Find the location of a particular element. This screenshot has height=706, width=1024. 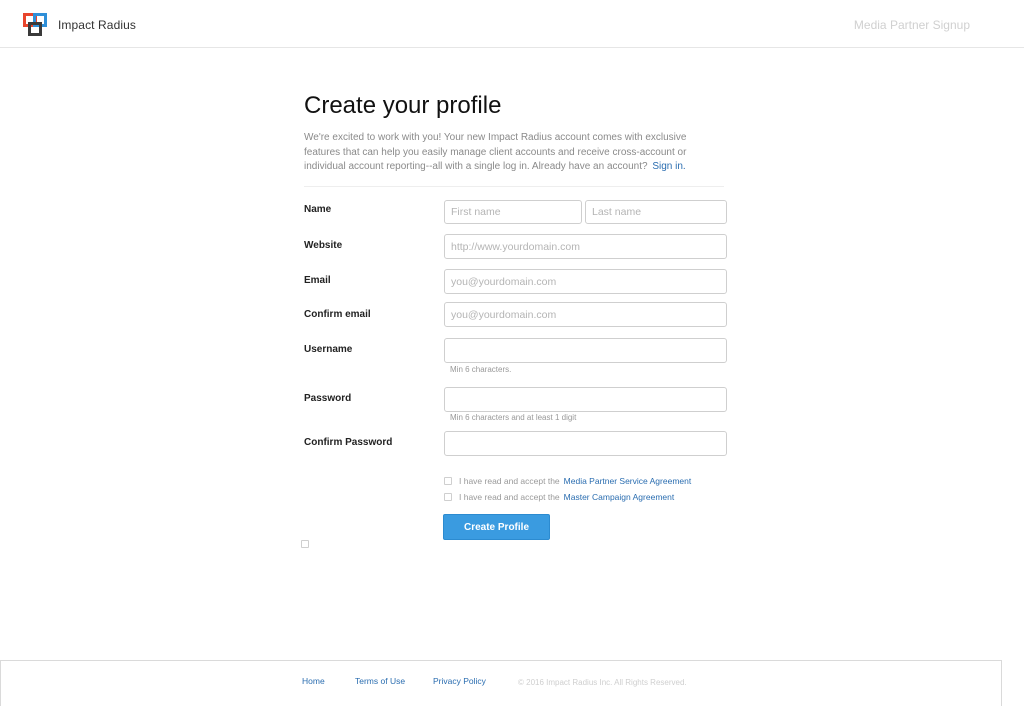

username-input is located at coordinates (585, 350).